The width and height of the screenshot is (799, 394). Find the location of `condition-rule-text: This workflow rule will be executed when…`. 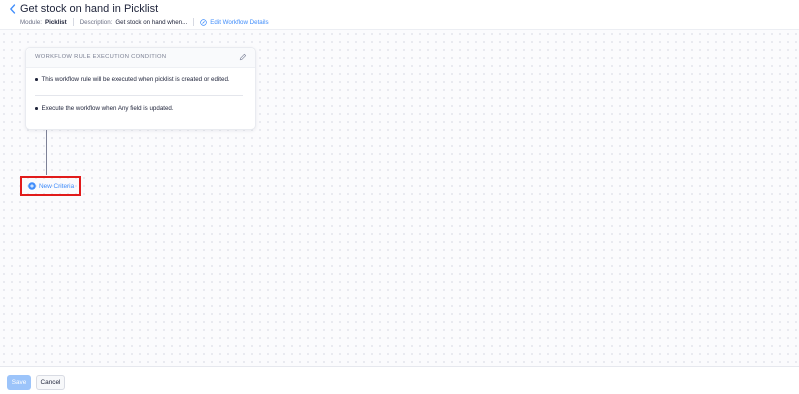

condition-rule-text: This workflow rule will be executed when… is located at coordinates (135, 79).